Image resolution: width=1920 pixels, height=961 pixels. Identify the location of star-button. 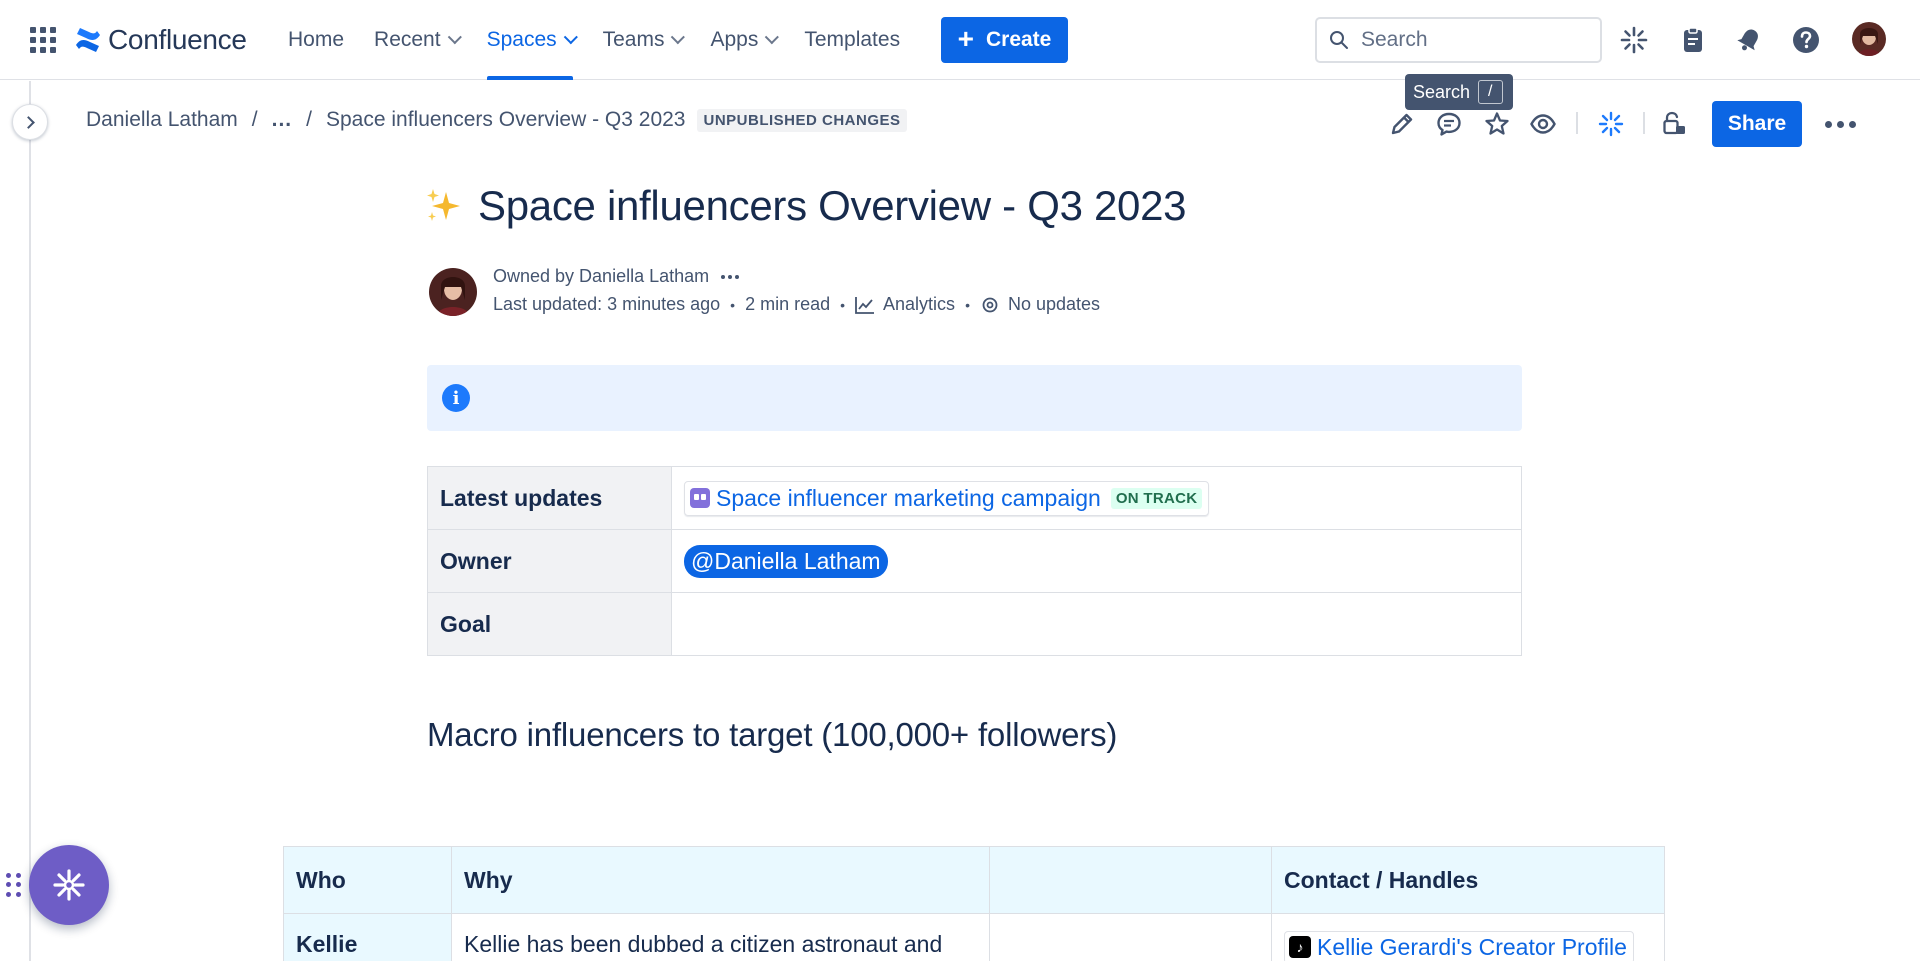
(1497, 124).